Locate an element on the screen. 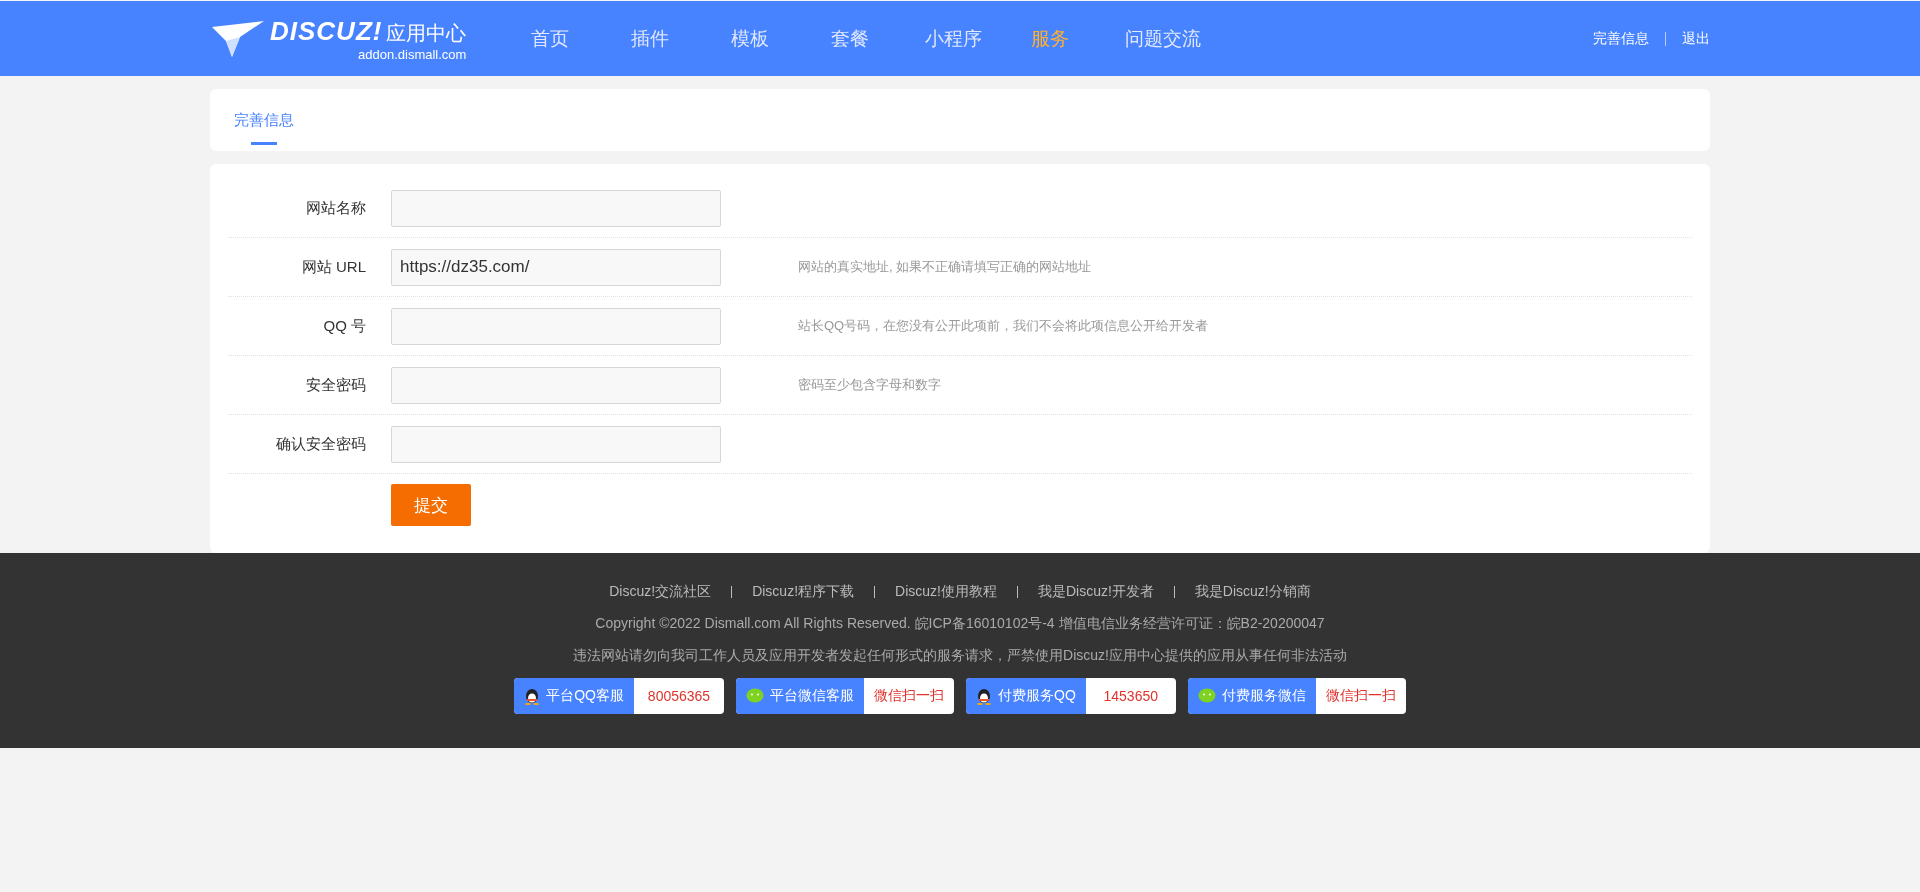 Image resolution: width=1920 pixels, height=892 pixels. field-hint: 密码至少包含字母和数字 is located at coordinates (869, 385).